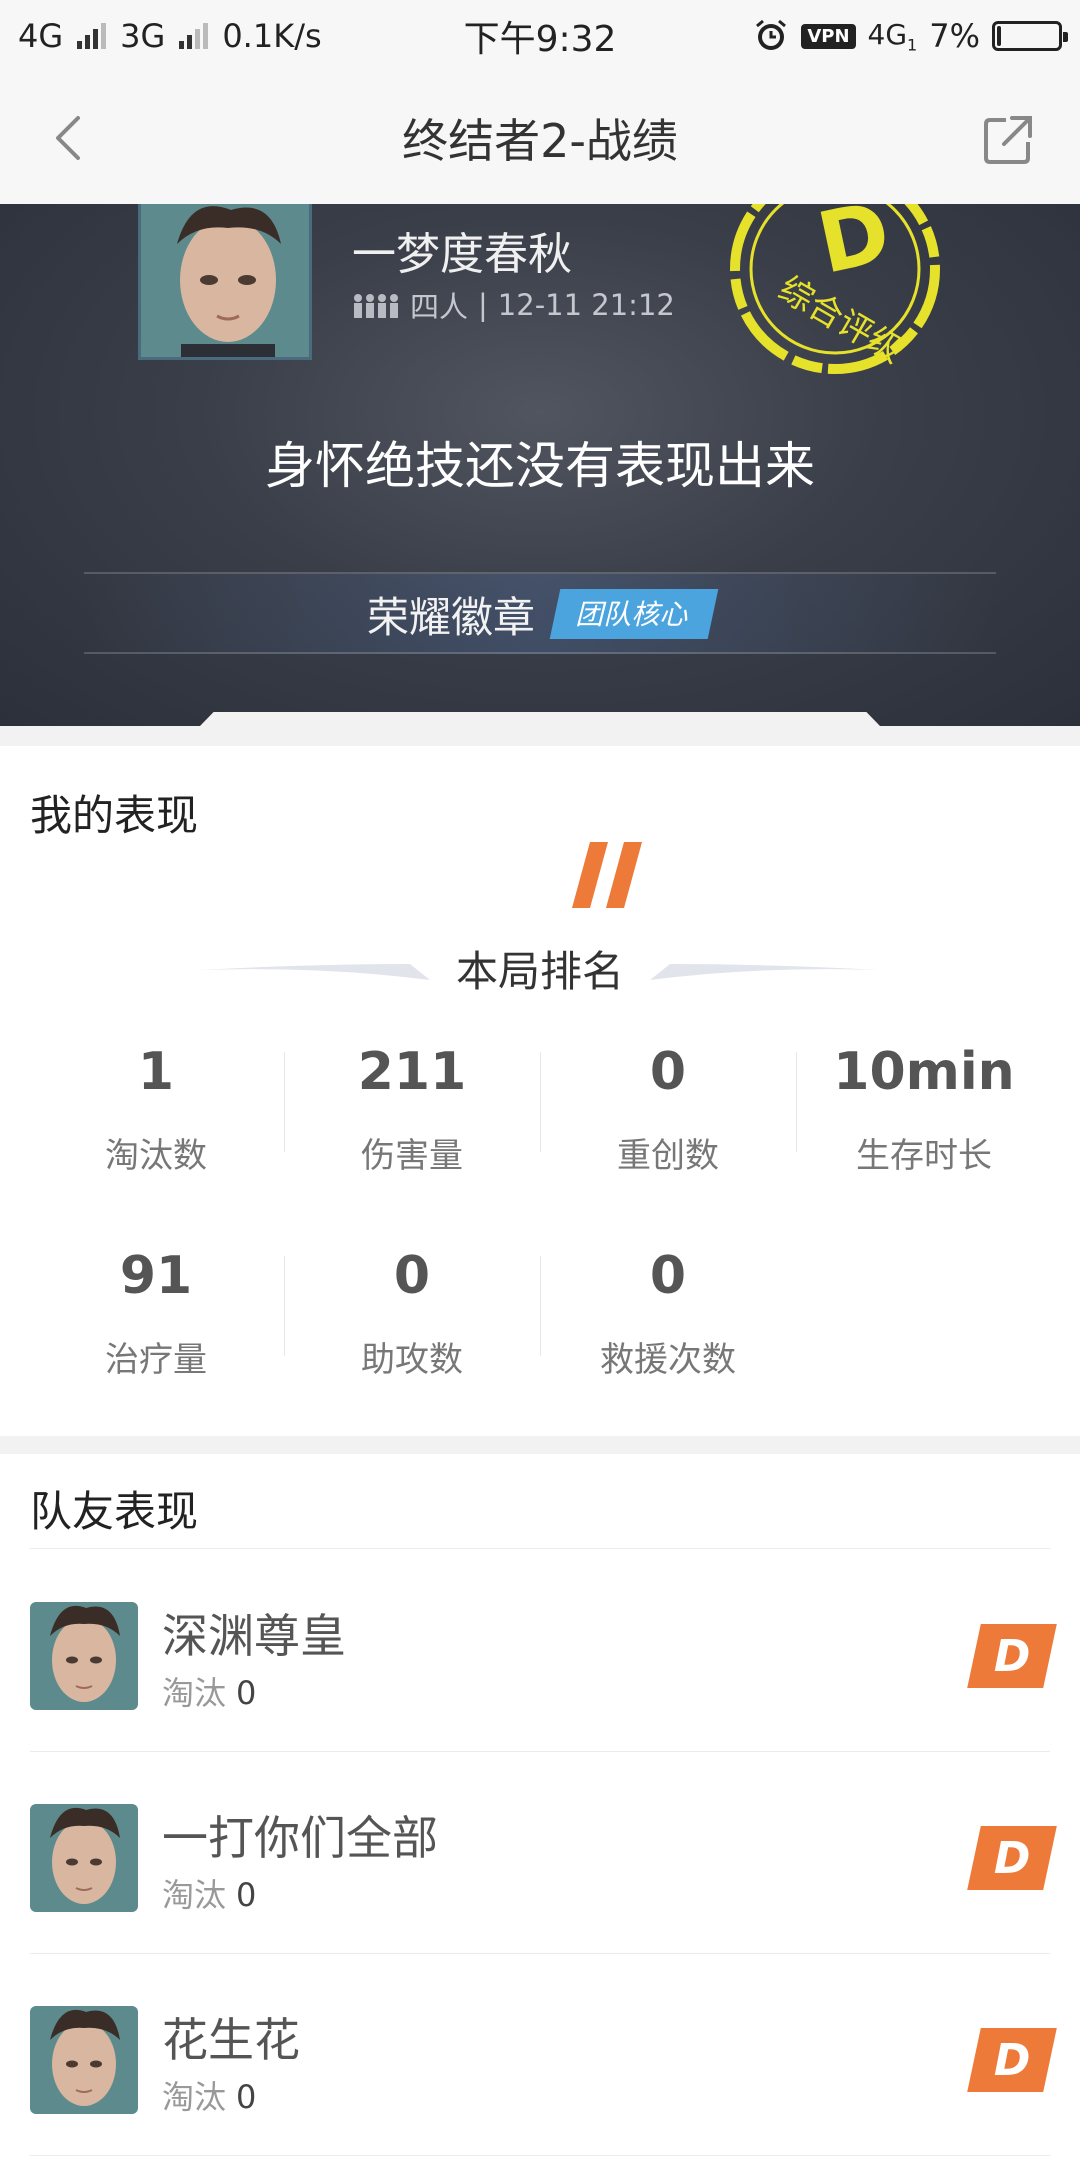 Image resolution: width=1080 pixels, height=2160 pixels. Describe the element at coordinates (586, 305) in the screenshot. I see `match-datetime: 12-11 21:12` at that location.